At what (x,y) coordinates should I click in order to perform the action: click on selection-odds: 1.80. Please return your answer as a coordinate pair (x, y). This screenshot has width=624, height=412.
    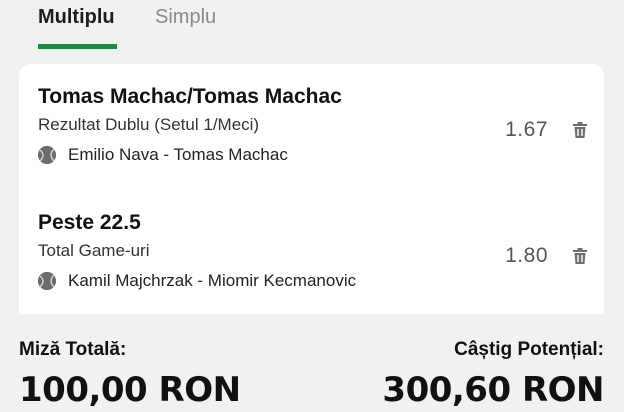
    Looking at the image, I should click on (526, 255).